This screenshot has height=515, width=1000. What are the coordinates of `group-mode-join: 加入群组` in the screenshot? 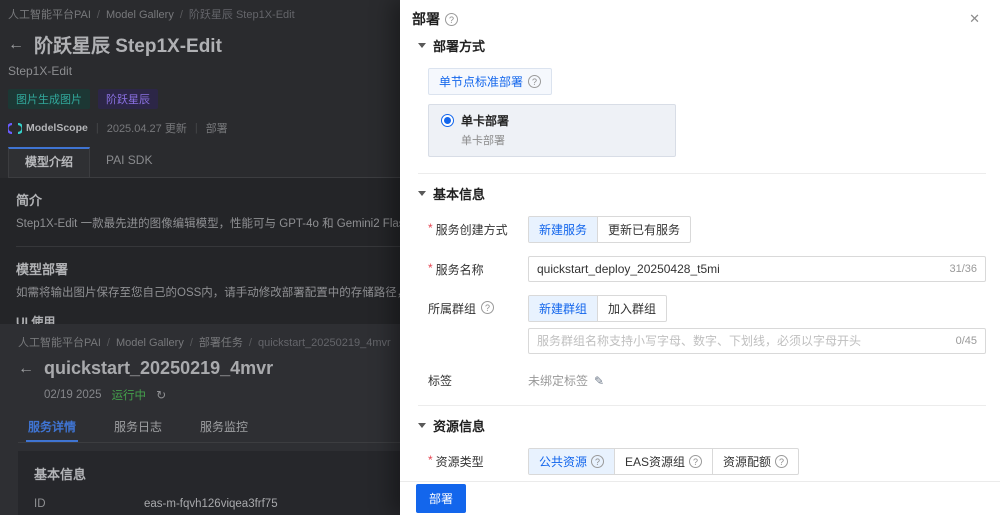 It's located at (631, 308).